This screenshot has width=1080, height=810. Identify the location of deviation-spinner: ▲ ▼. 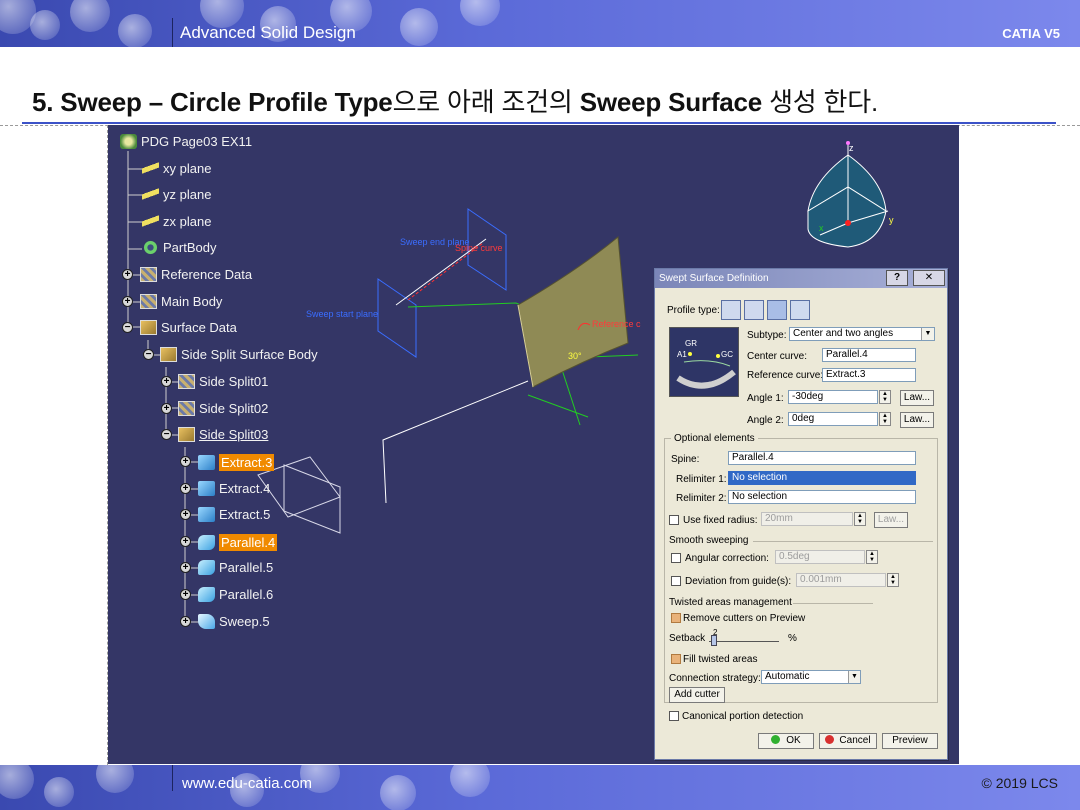
(893, 580).